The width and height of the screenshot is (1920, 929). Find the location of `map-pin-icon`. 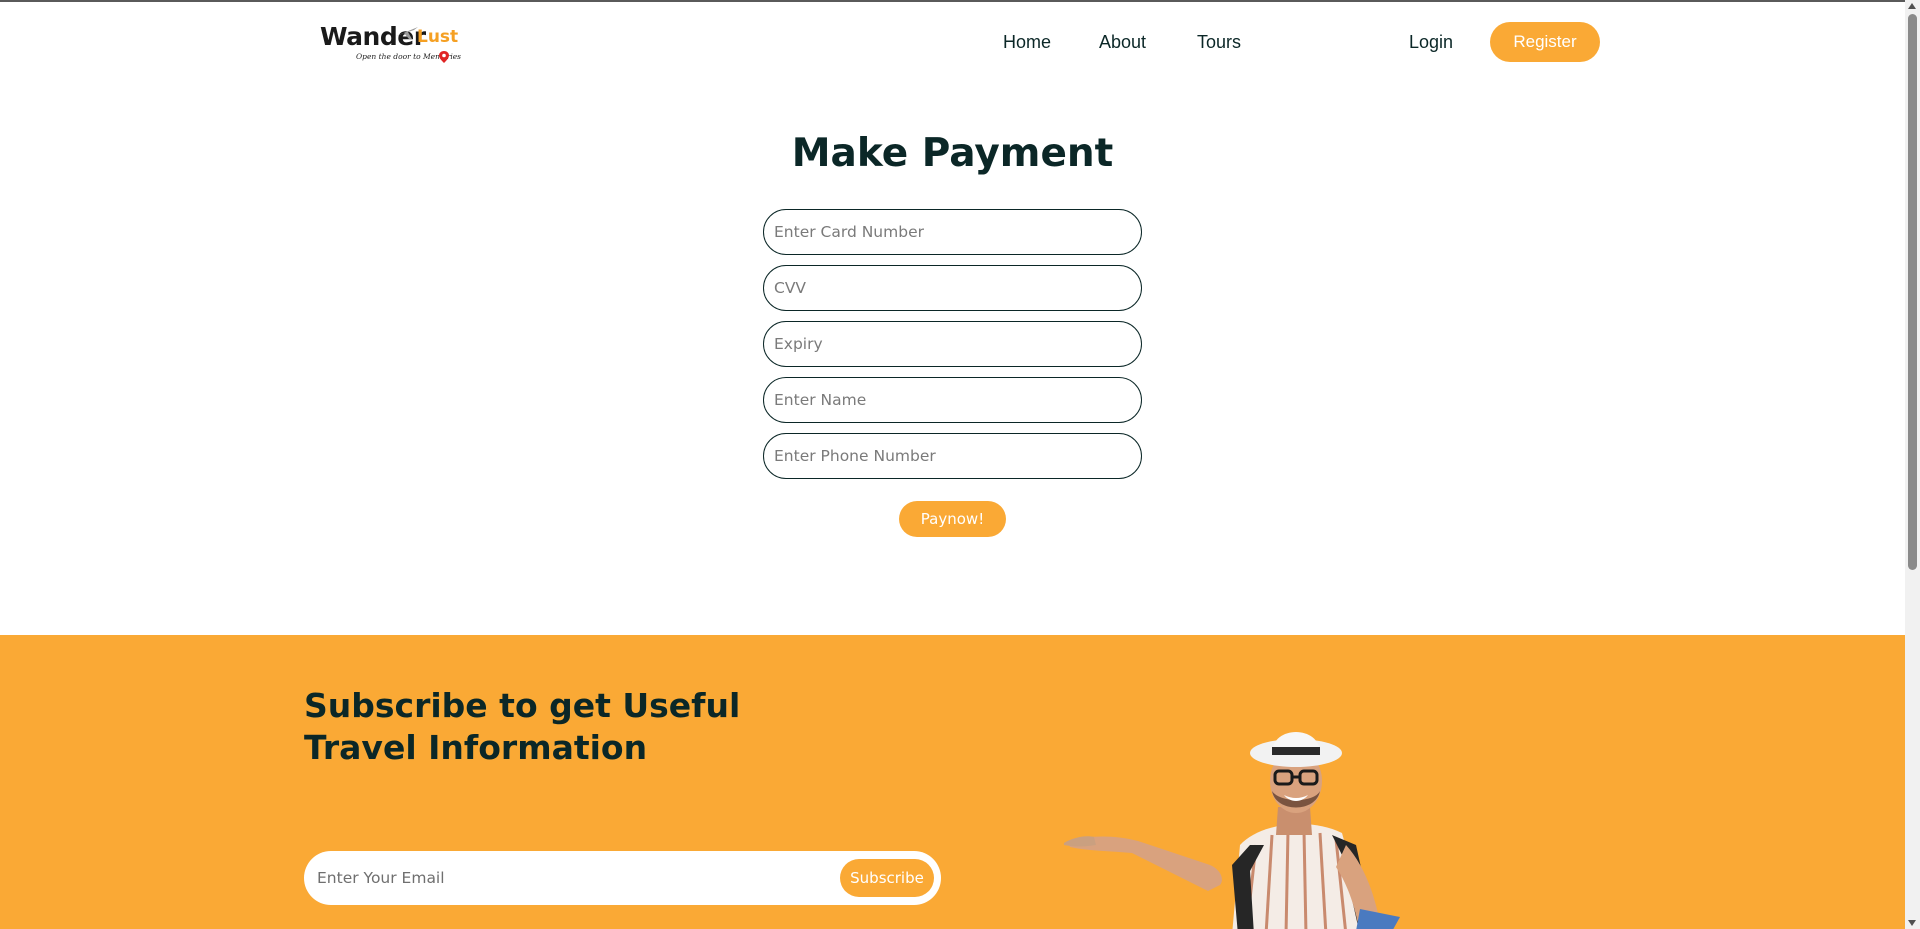

map-pin-icon is located at coordinates (444, 57).